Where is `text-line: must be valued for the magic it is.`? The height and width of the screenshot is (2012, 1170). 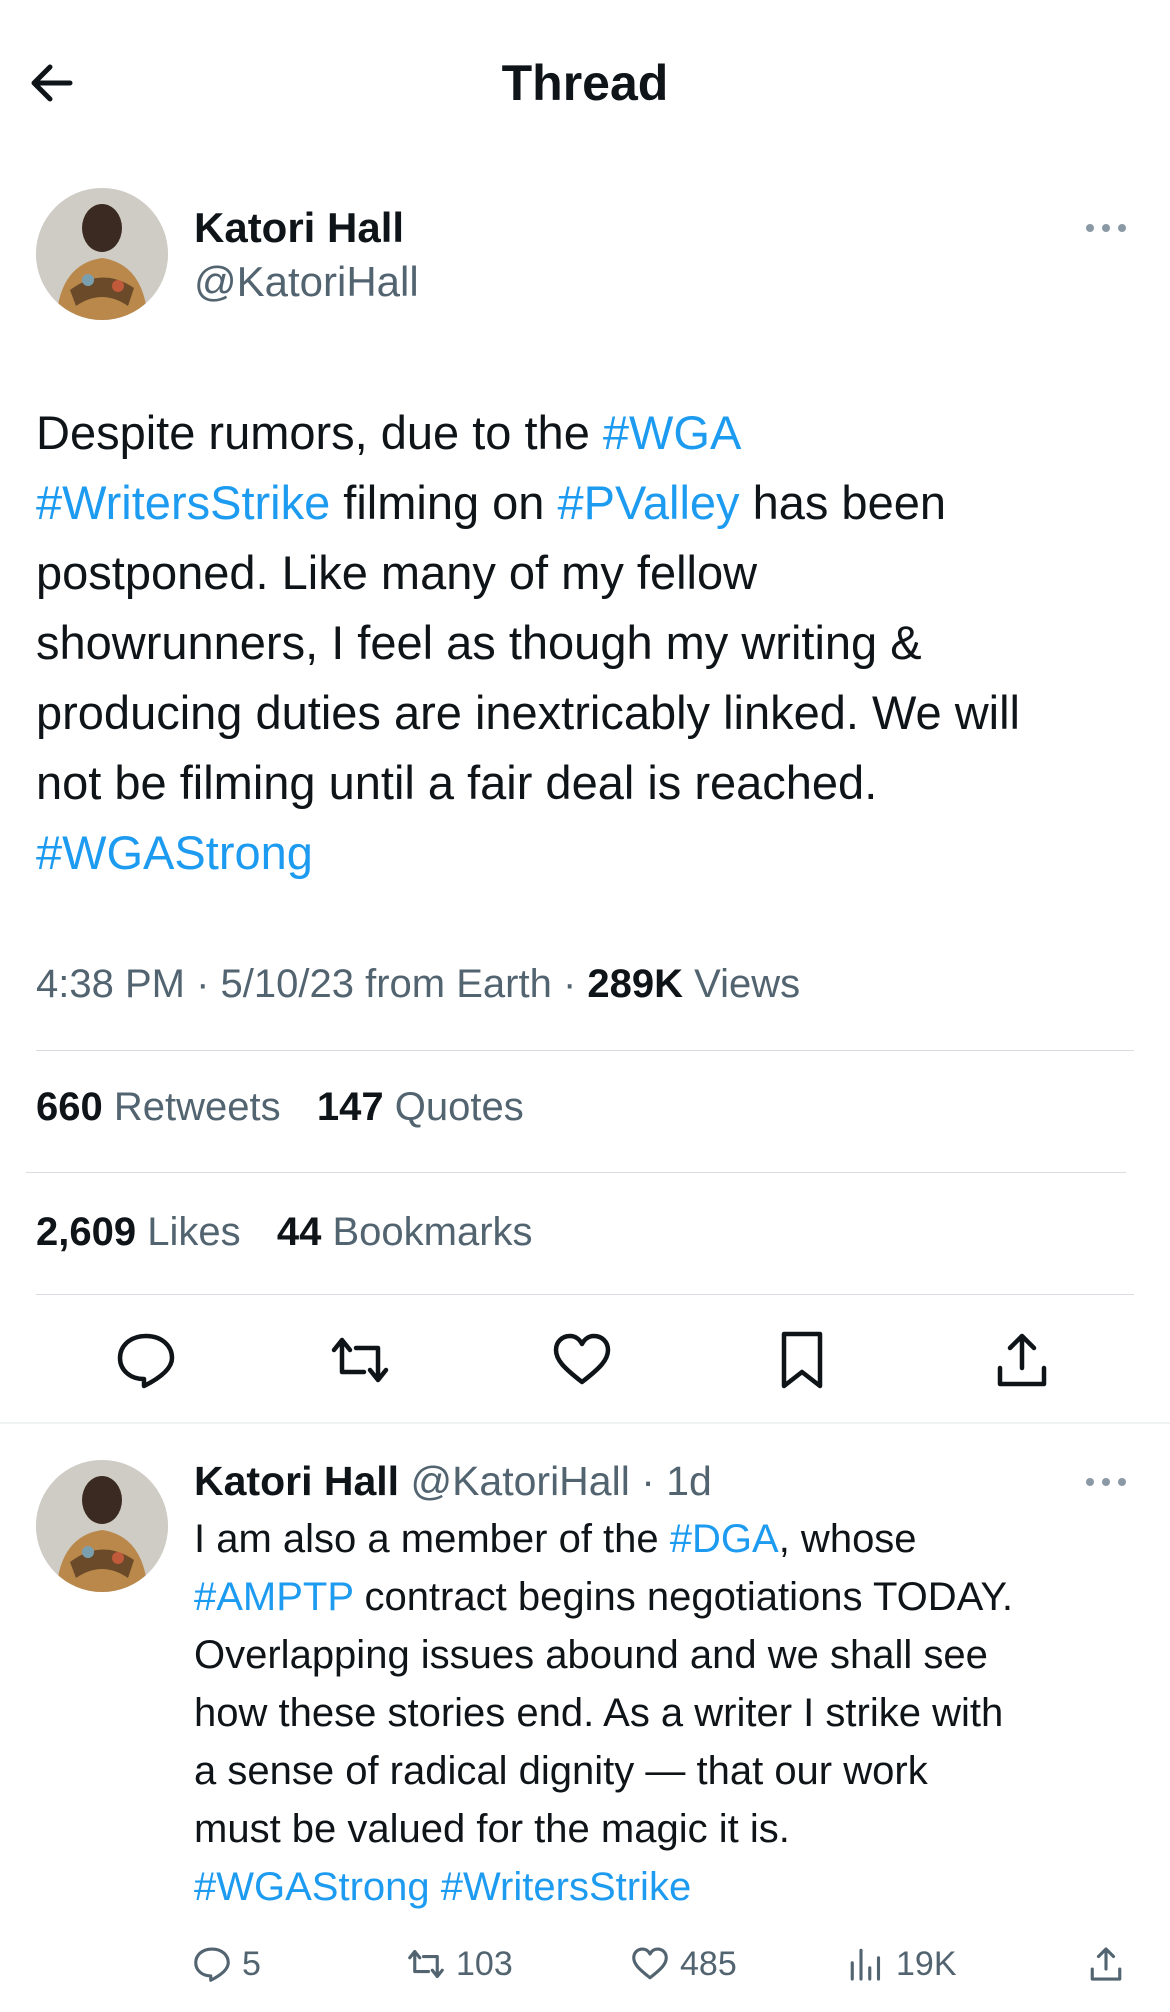 text-line: must be valued for the magic it is. is located at coordinates (669, 1829).